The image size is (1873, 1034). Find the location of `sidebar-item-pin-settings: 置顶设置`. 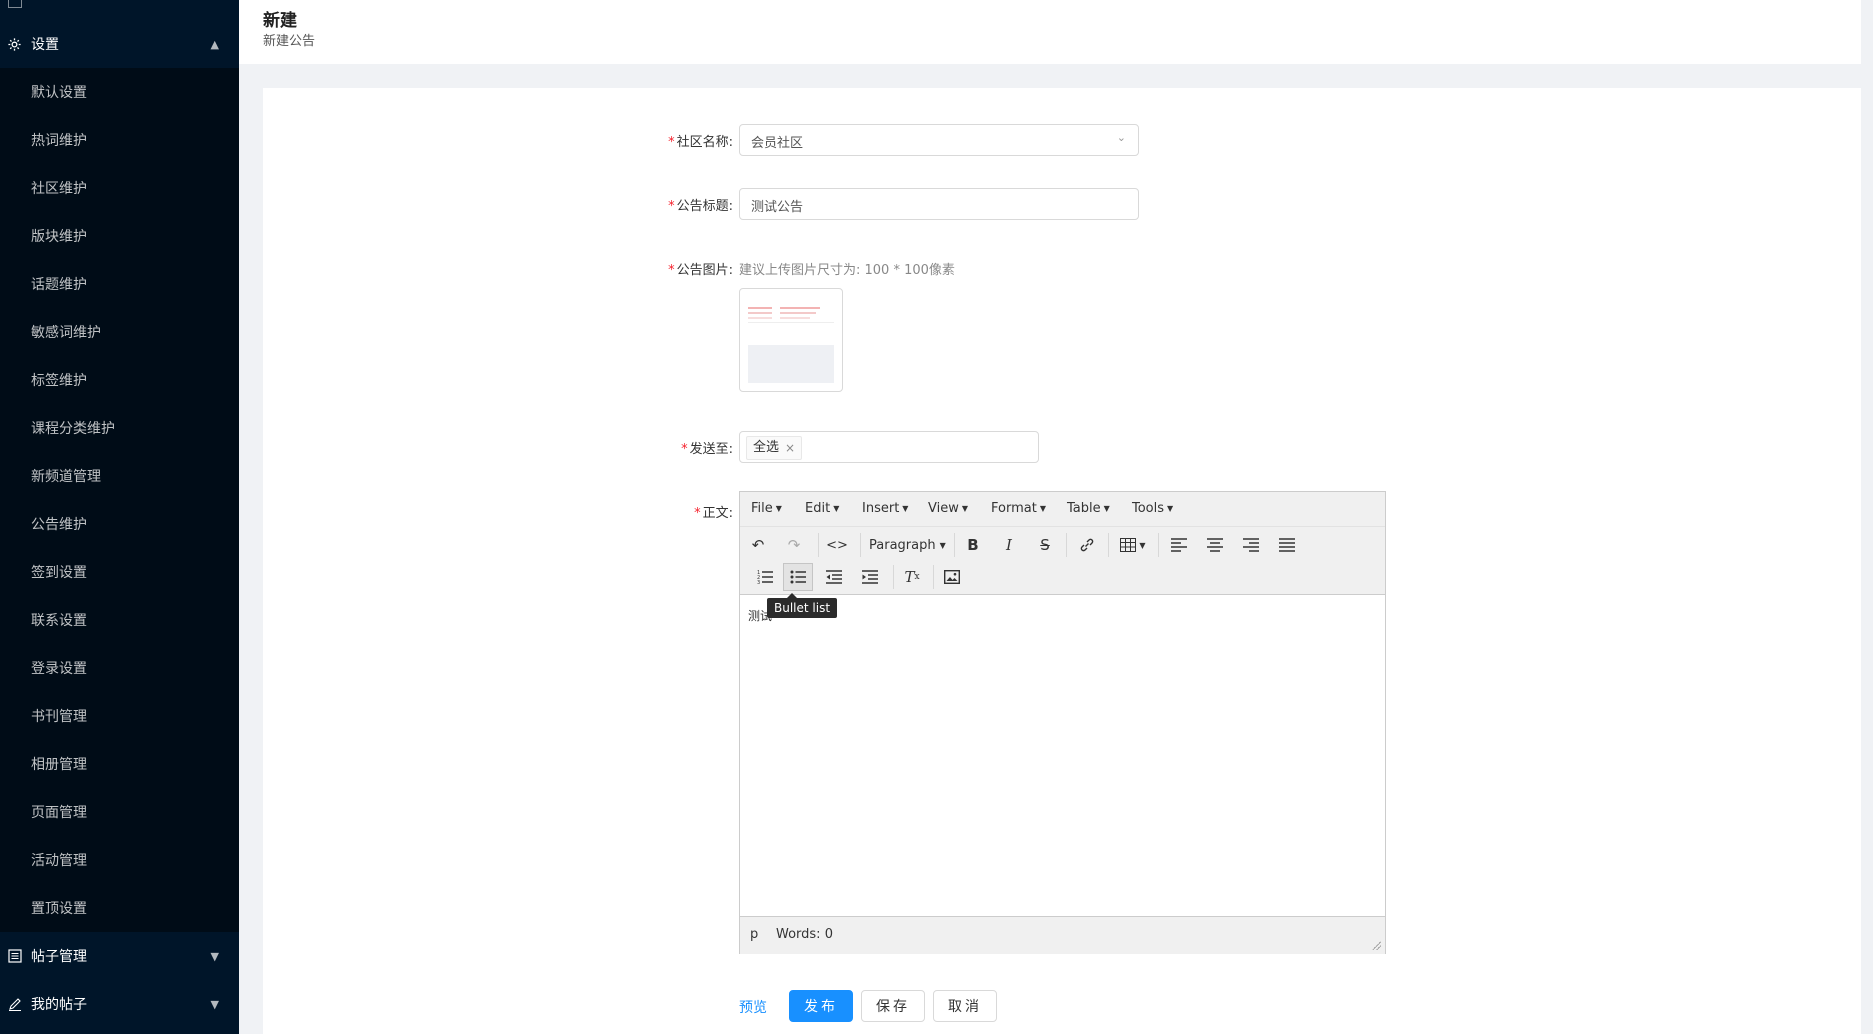

sidebar-item-pin-settings: 置顶设置 is located at coordinates (119, 908).